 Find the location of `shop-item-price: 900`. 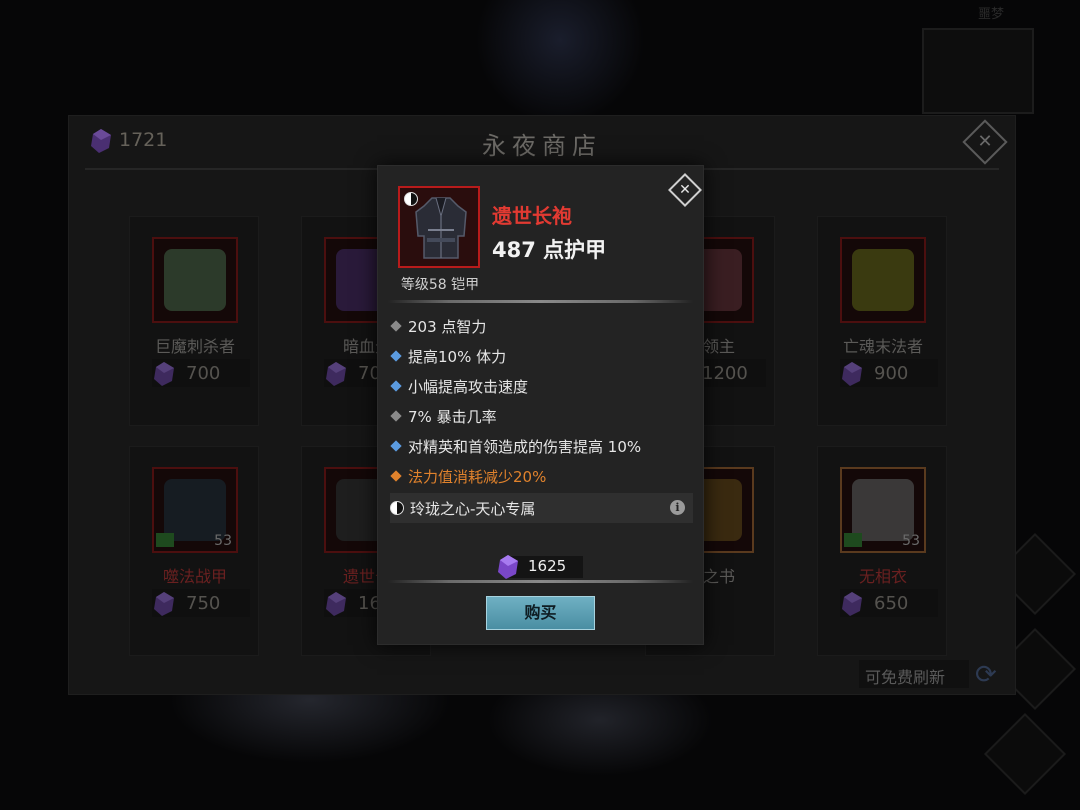

shop-item-price: 900 is located at coordinates (891, 373).